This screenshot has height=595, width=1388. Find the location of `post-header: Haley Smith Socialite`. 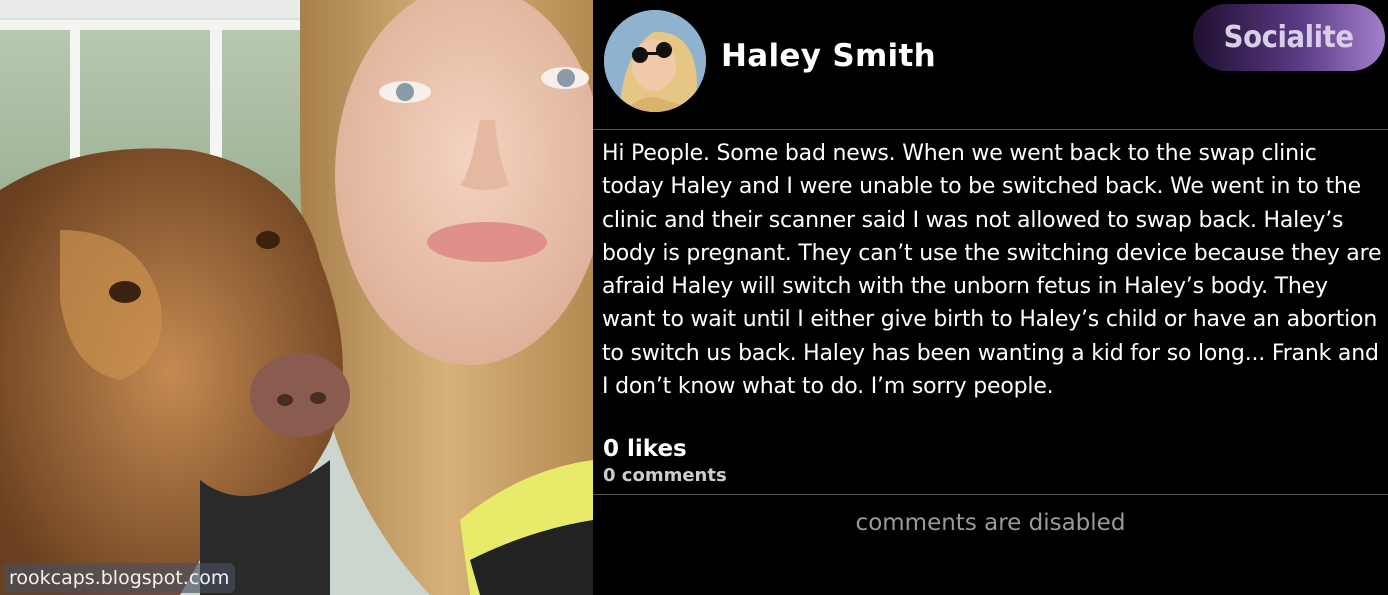

post-header: Haley Smith Socialite is located at coordinates (990, 65).